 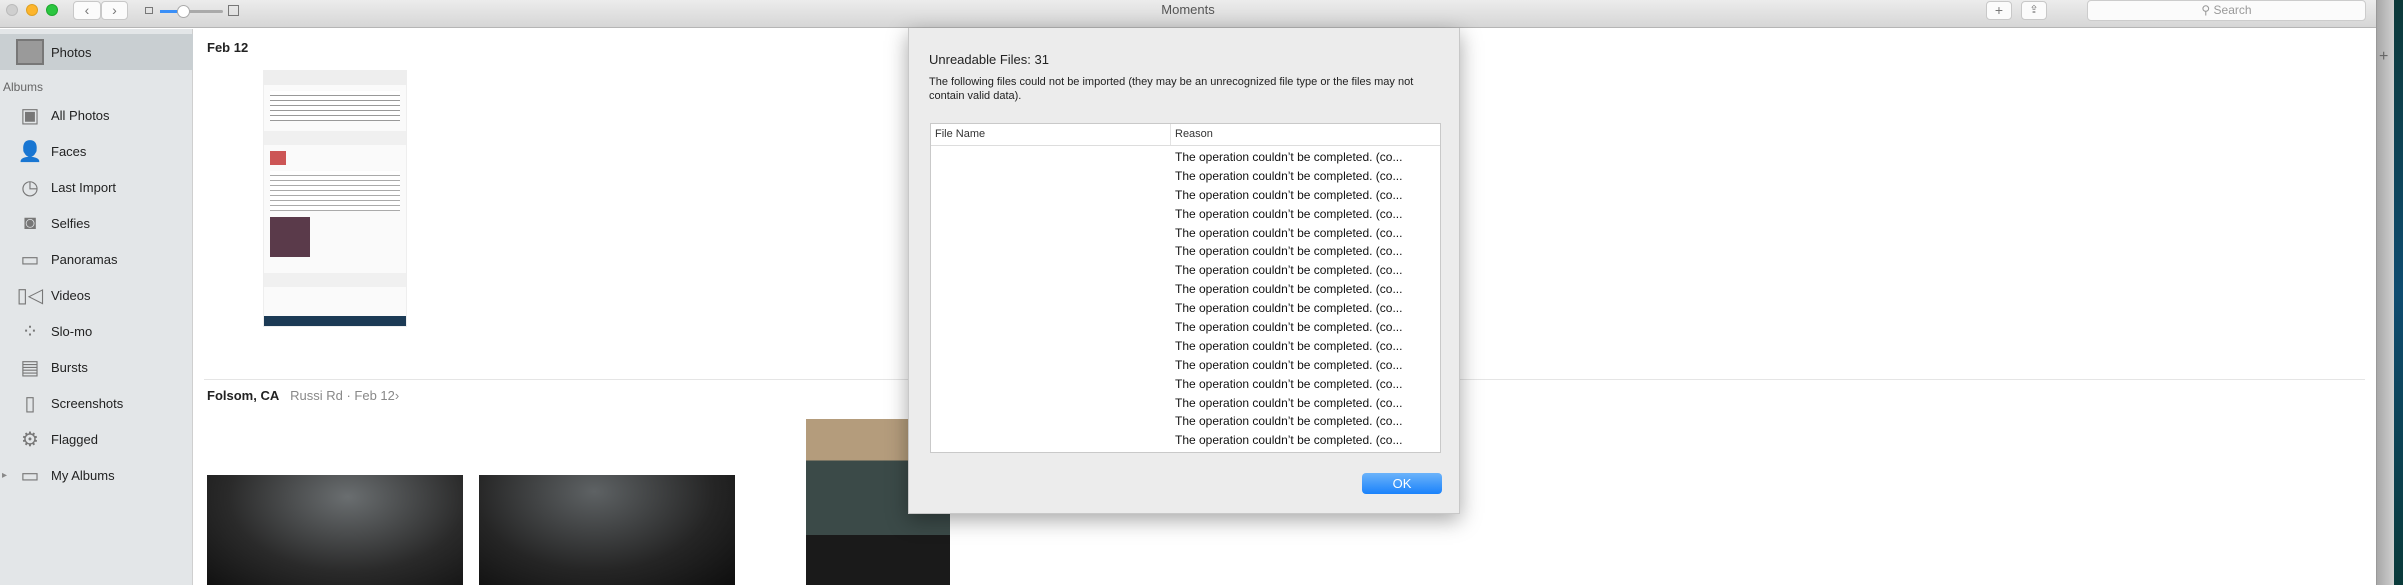 What do you see at coordinates (397, 395) in the screenshot?
I see `chevron-right-icon: ›` at bounding box center [397, 395].